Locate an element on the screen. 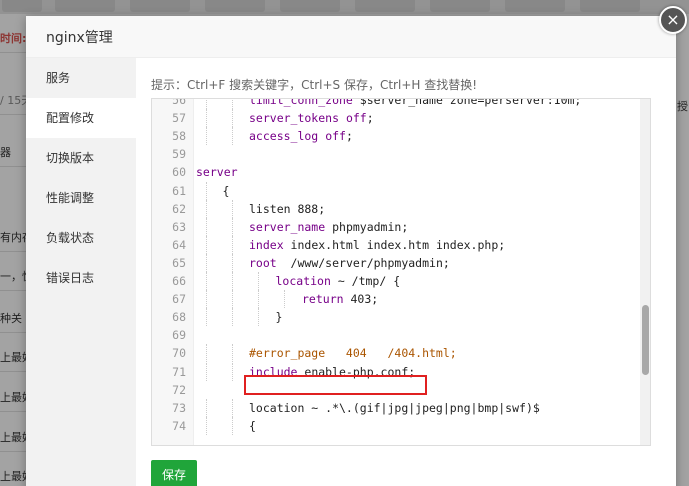 Image resolution: width=689 pixels, height=486 pixels. line-number: 65 is located at coordinates (179, 262).